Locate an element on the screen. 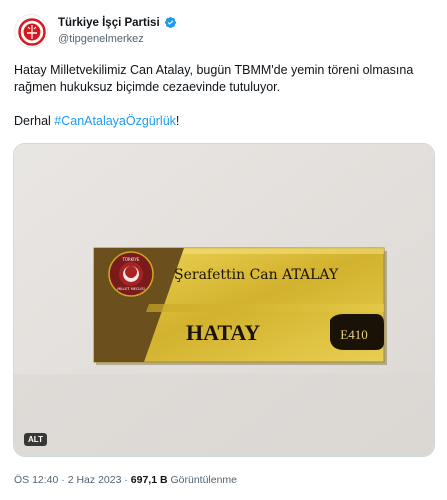  tweet-paragraph-2: Derhal #CanAtalayaÖzgürlük! is located at coordinates (224, 121).